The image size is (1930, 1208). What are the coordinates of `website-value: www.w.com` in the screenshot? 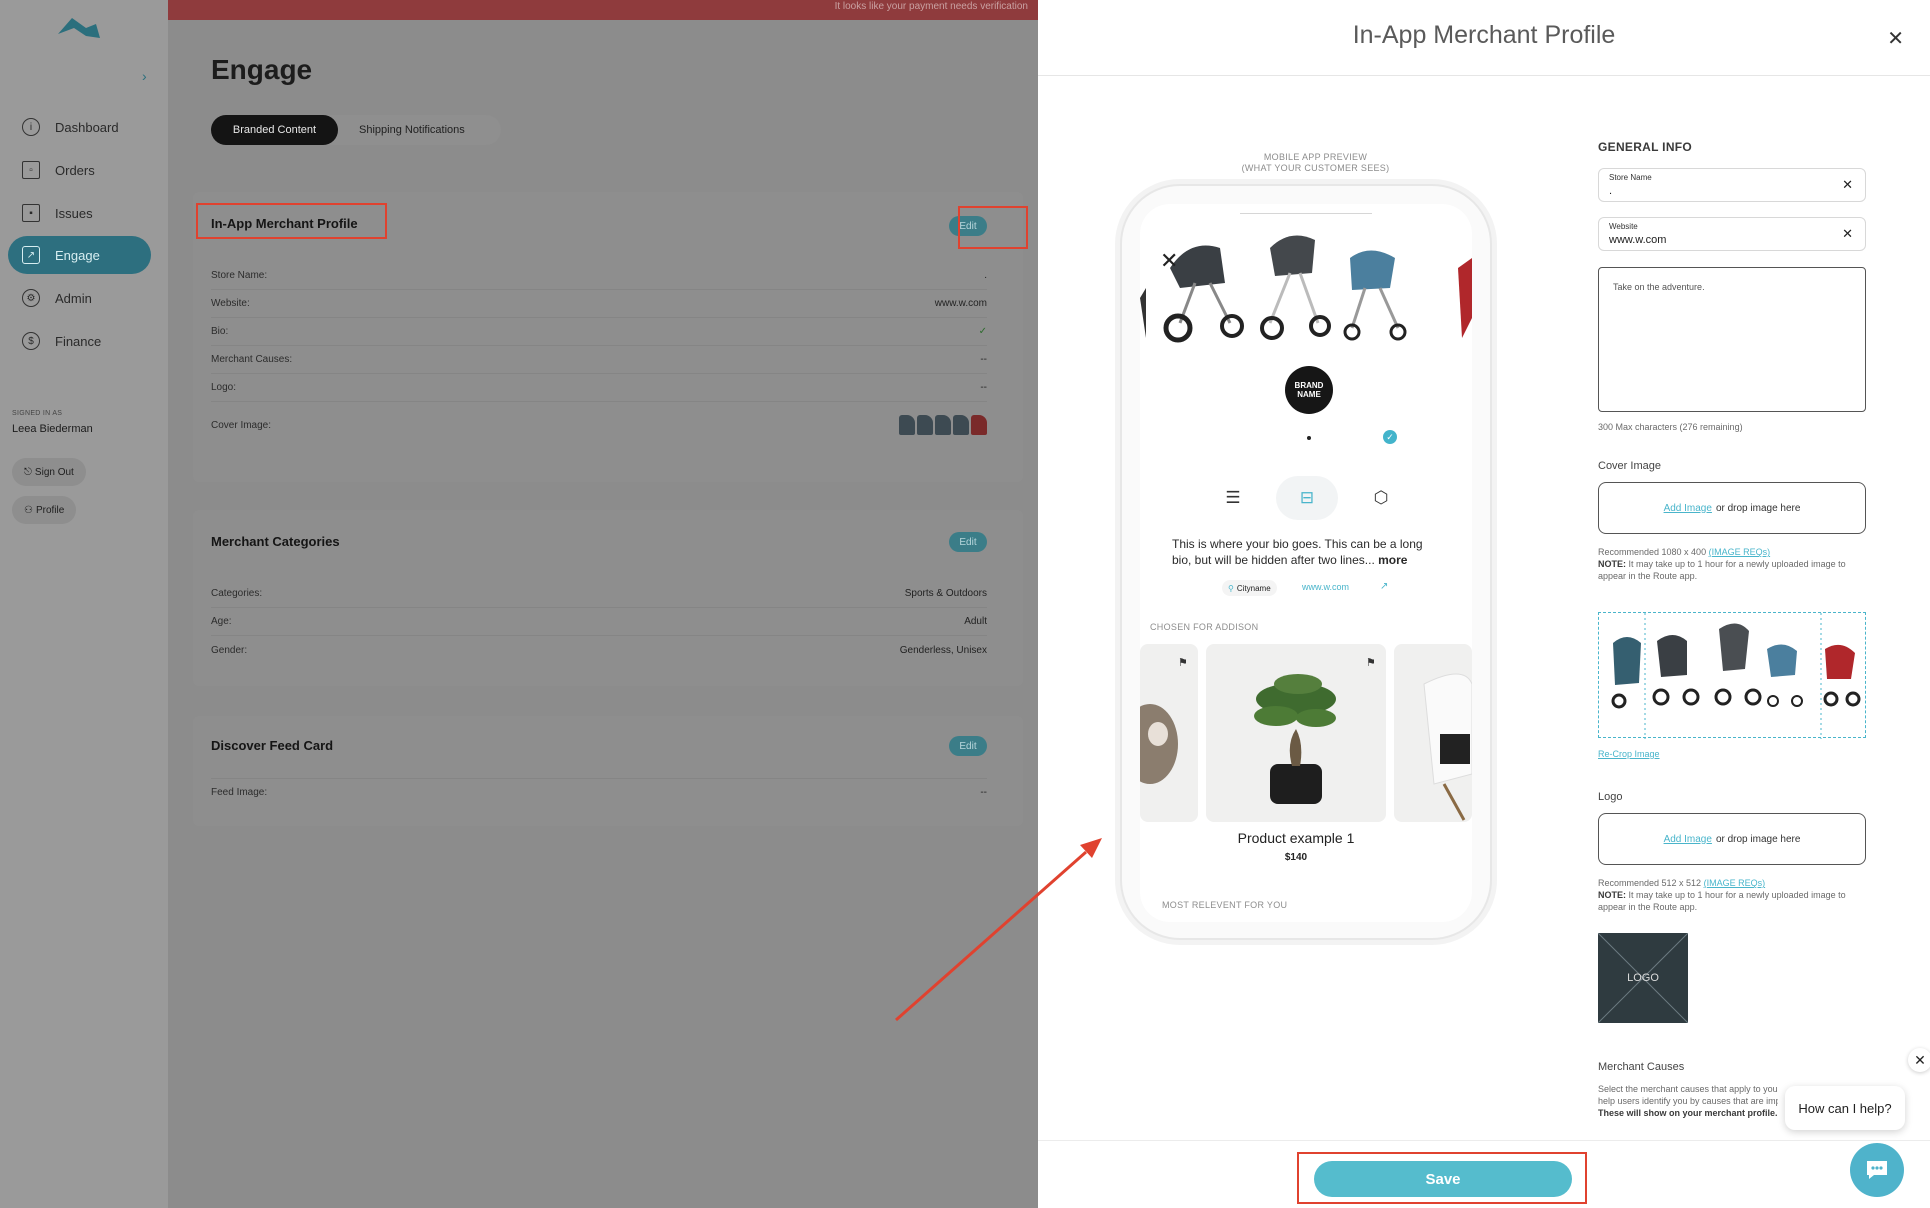 It's located at (1637, 240).